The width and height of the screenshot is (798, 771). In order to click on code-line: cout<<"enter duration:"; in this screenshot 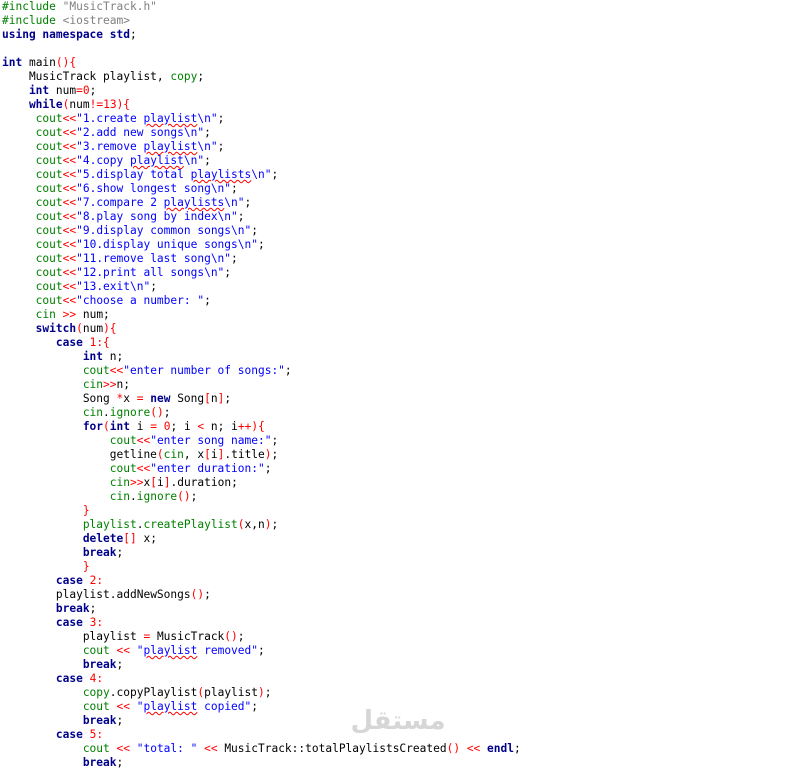, I will do `click(137, 469)`.